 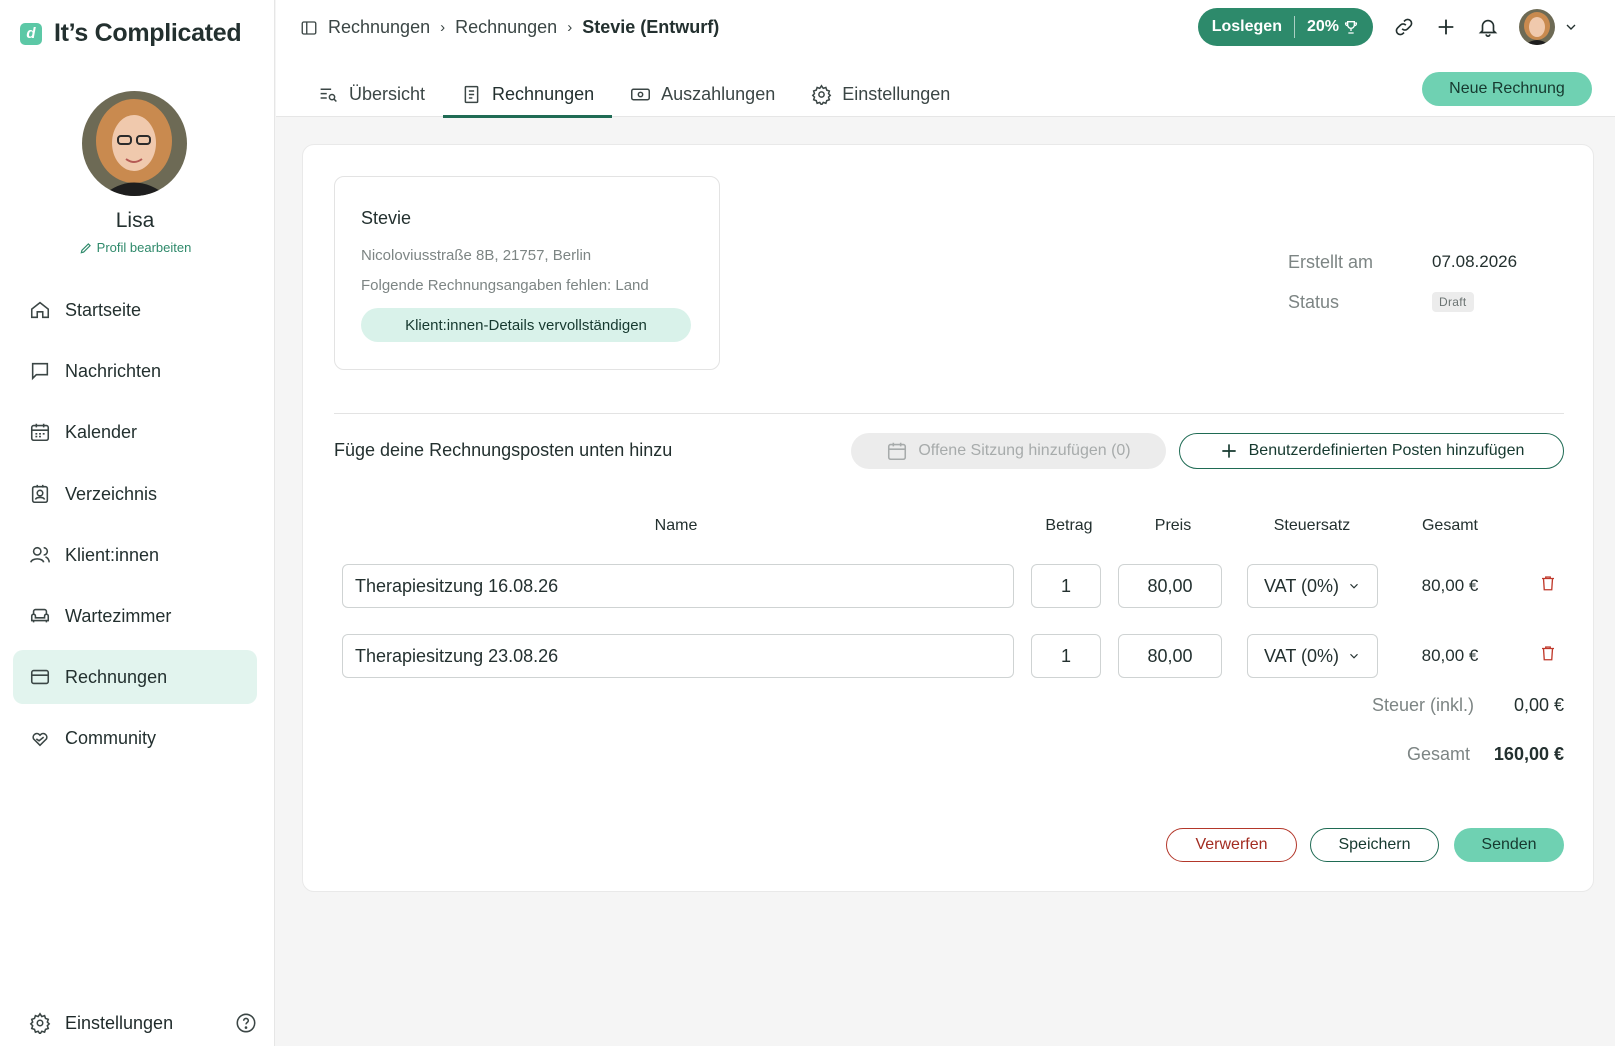 What do you see at coordinates (1439, 754) in the screenshot?
I see `grand-total-label: Gesamt` at bounding box center [1439, 754].